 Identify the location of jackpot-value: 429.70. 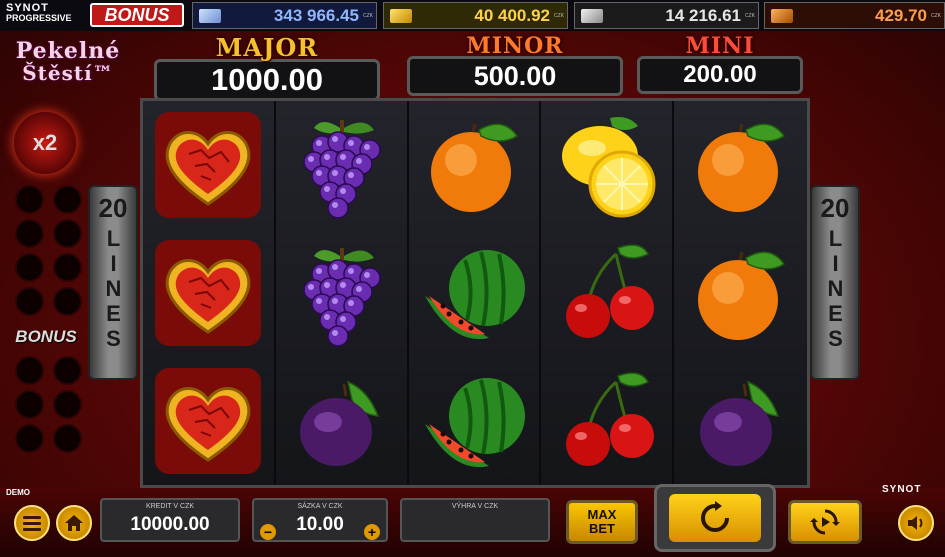
(901, 15).